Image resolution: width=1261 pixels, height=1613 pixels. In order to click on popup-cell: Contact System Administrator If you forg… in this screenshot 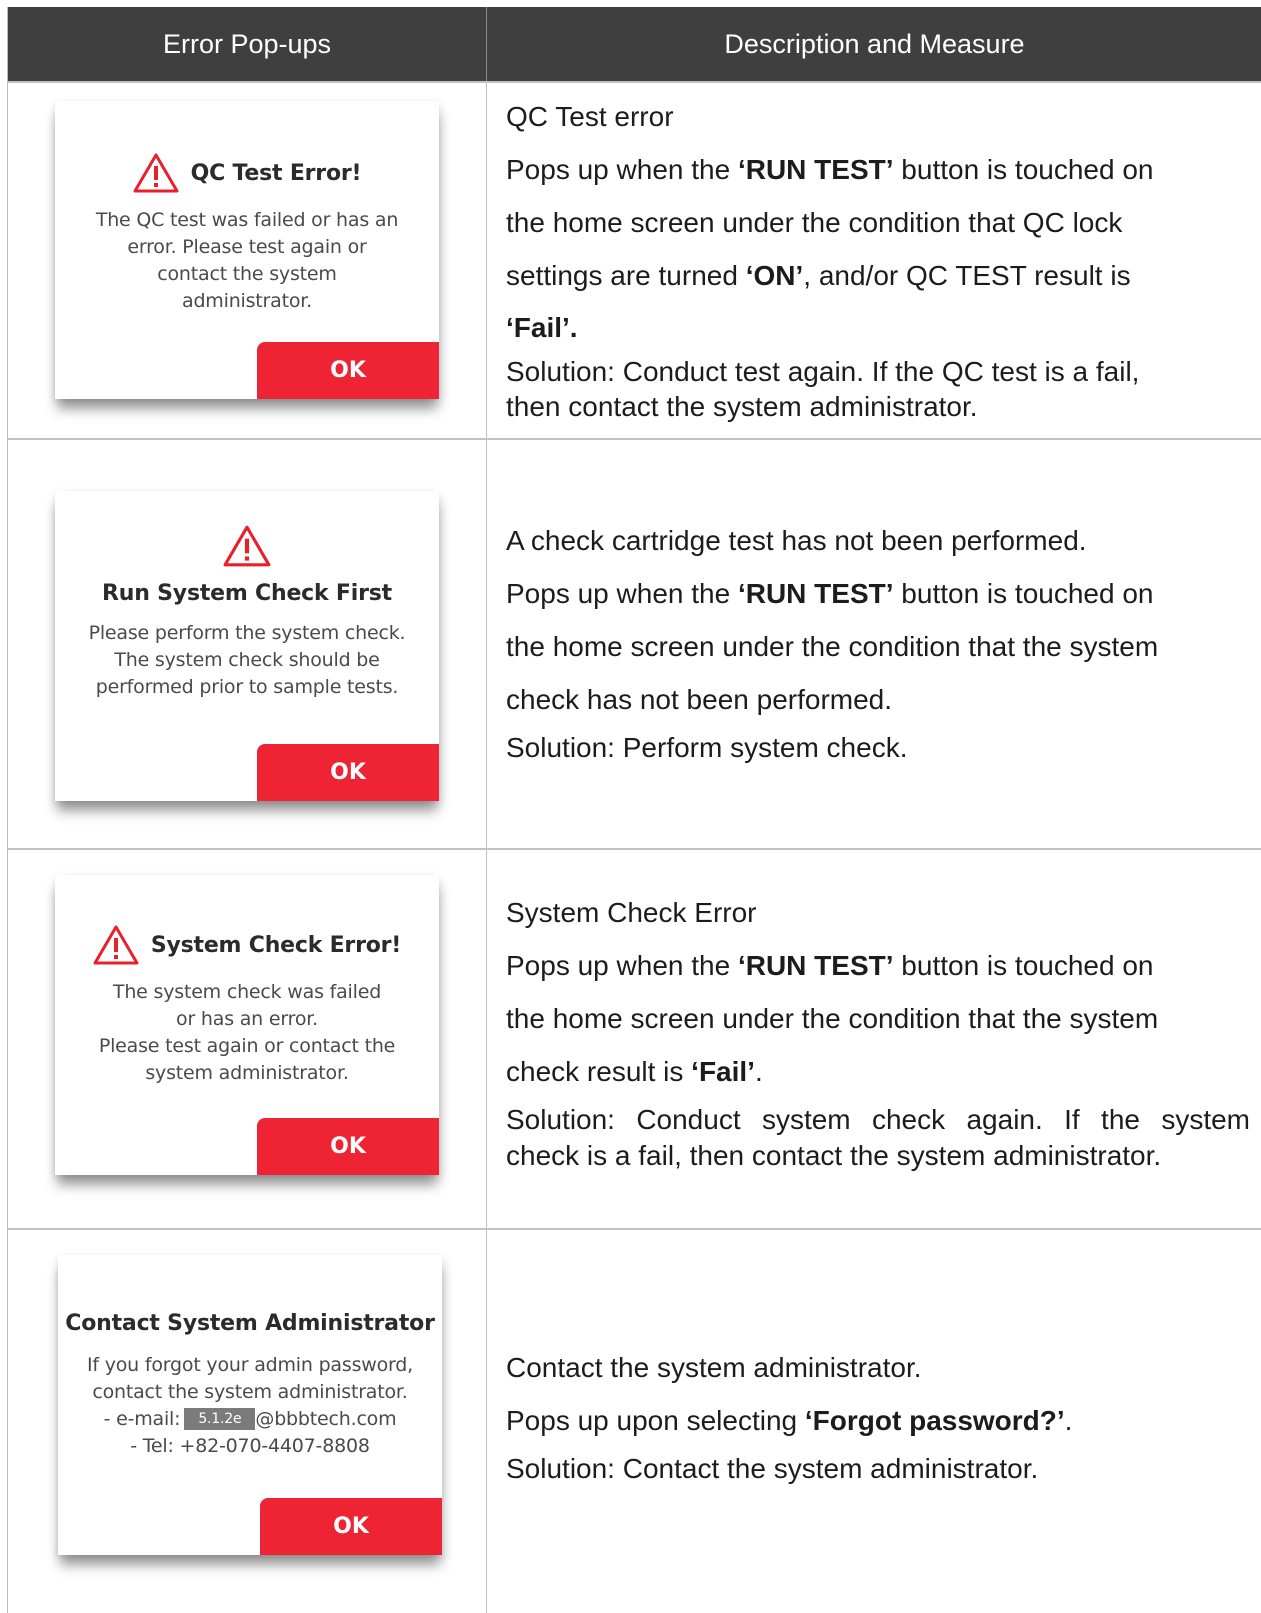, I will do `click(247, 1421)`.